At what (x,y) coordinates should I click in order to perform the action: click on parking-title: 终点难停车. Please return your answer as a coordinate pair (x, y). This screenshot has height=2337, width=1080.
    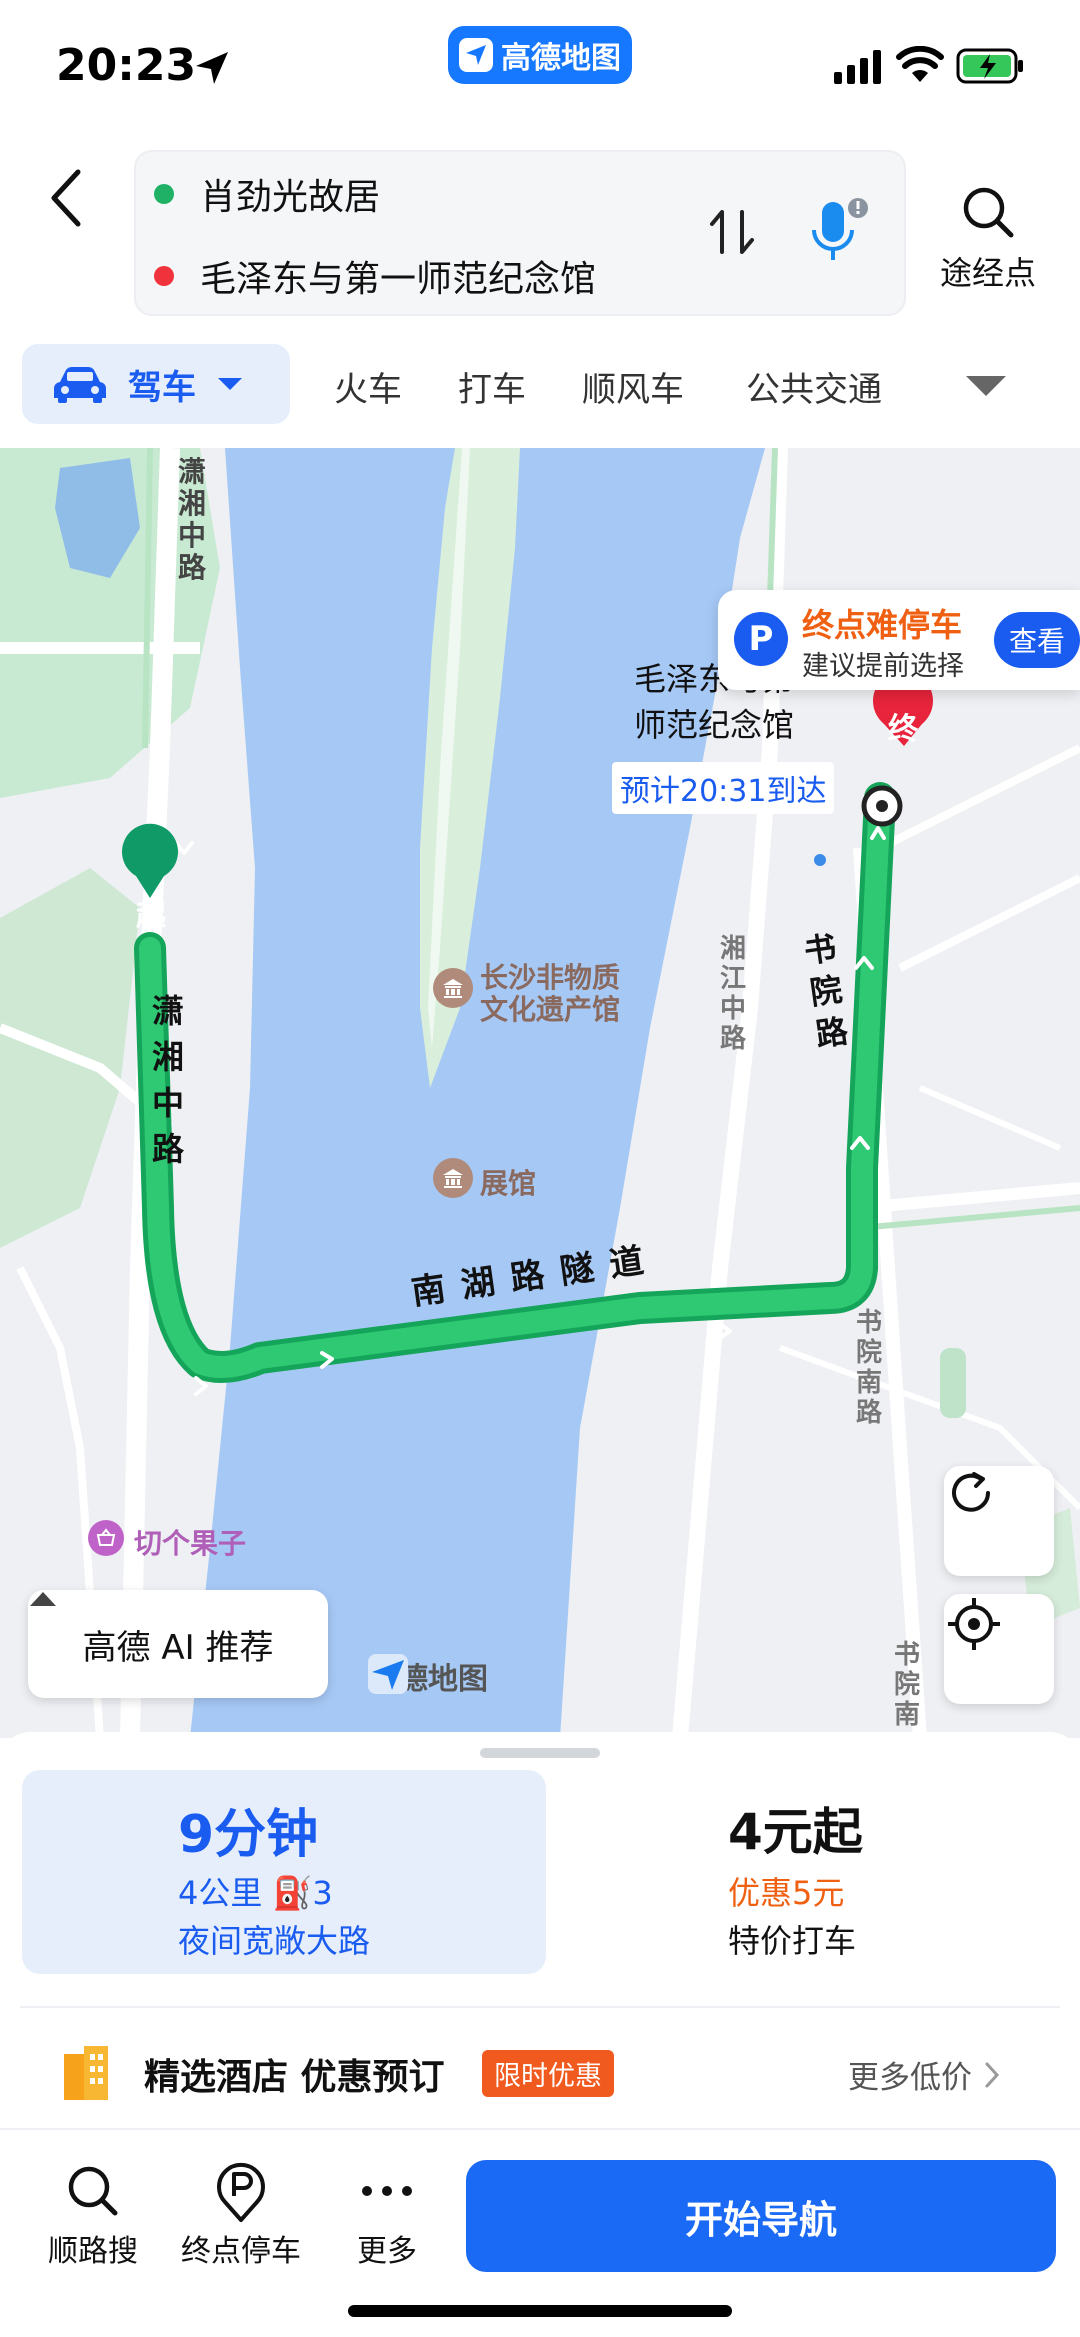
    Looking at the image, I should click on (882, 625).